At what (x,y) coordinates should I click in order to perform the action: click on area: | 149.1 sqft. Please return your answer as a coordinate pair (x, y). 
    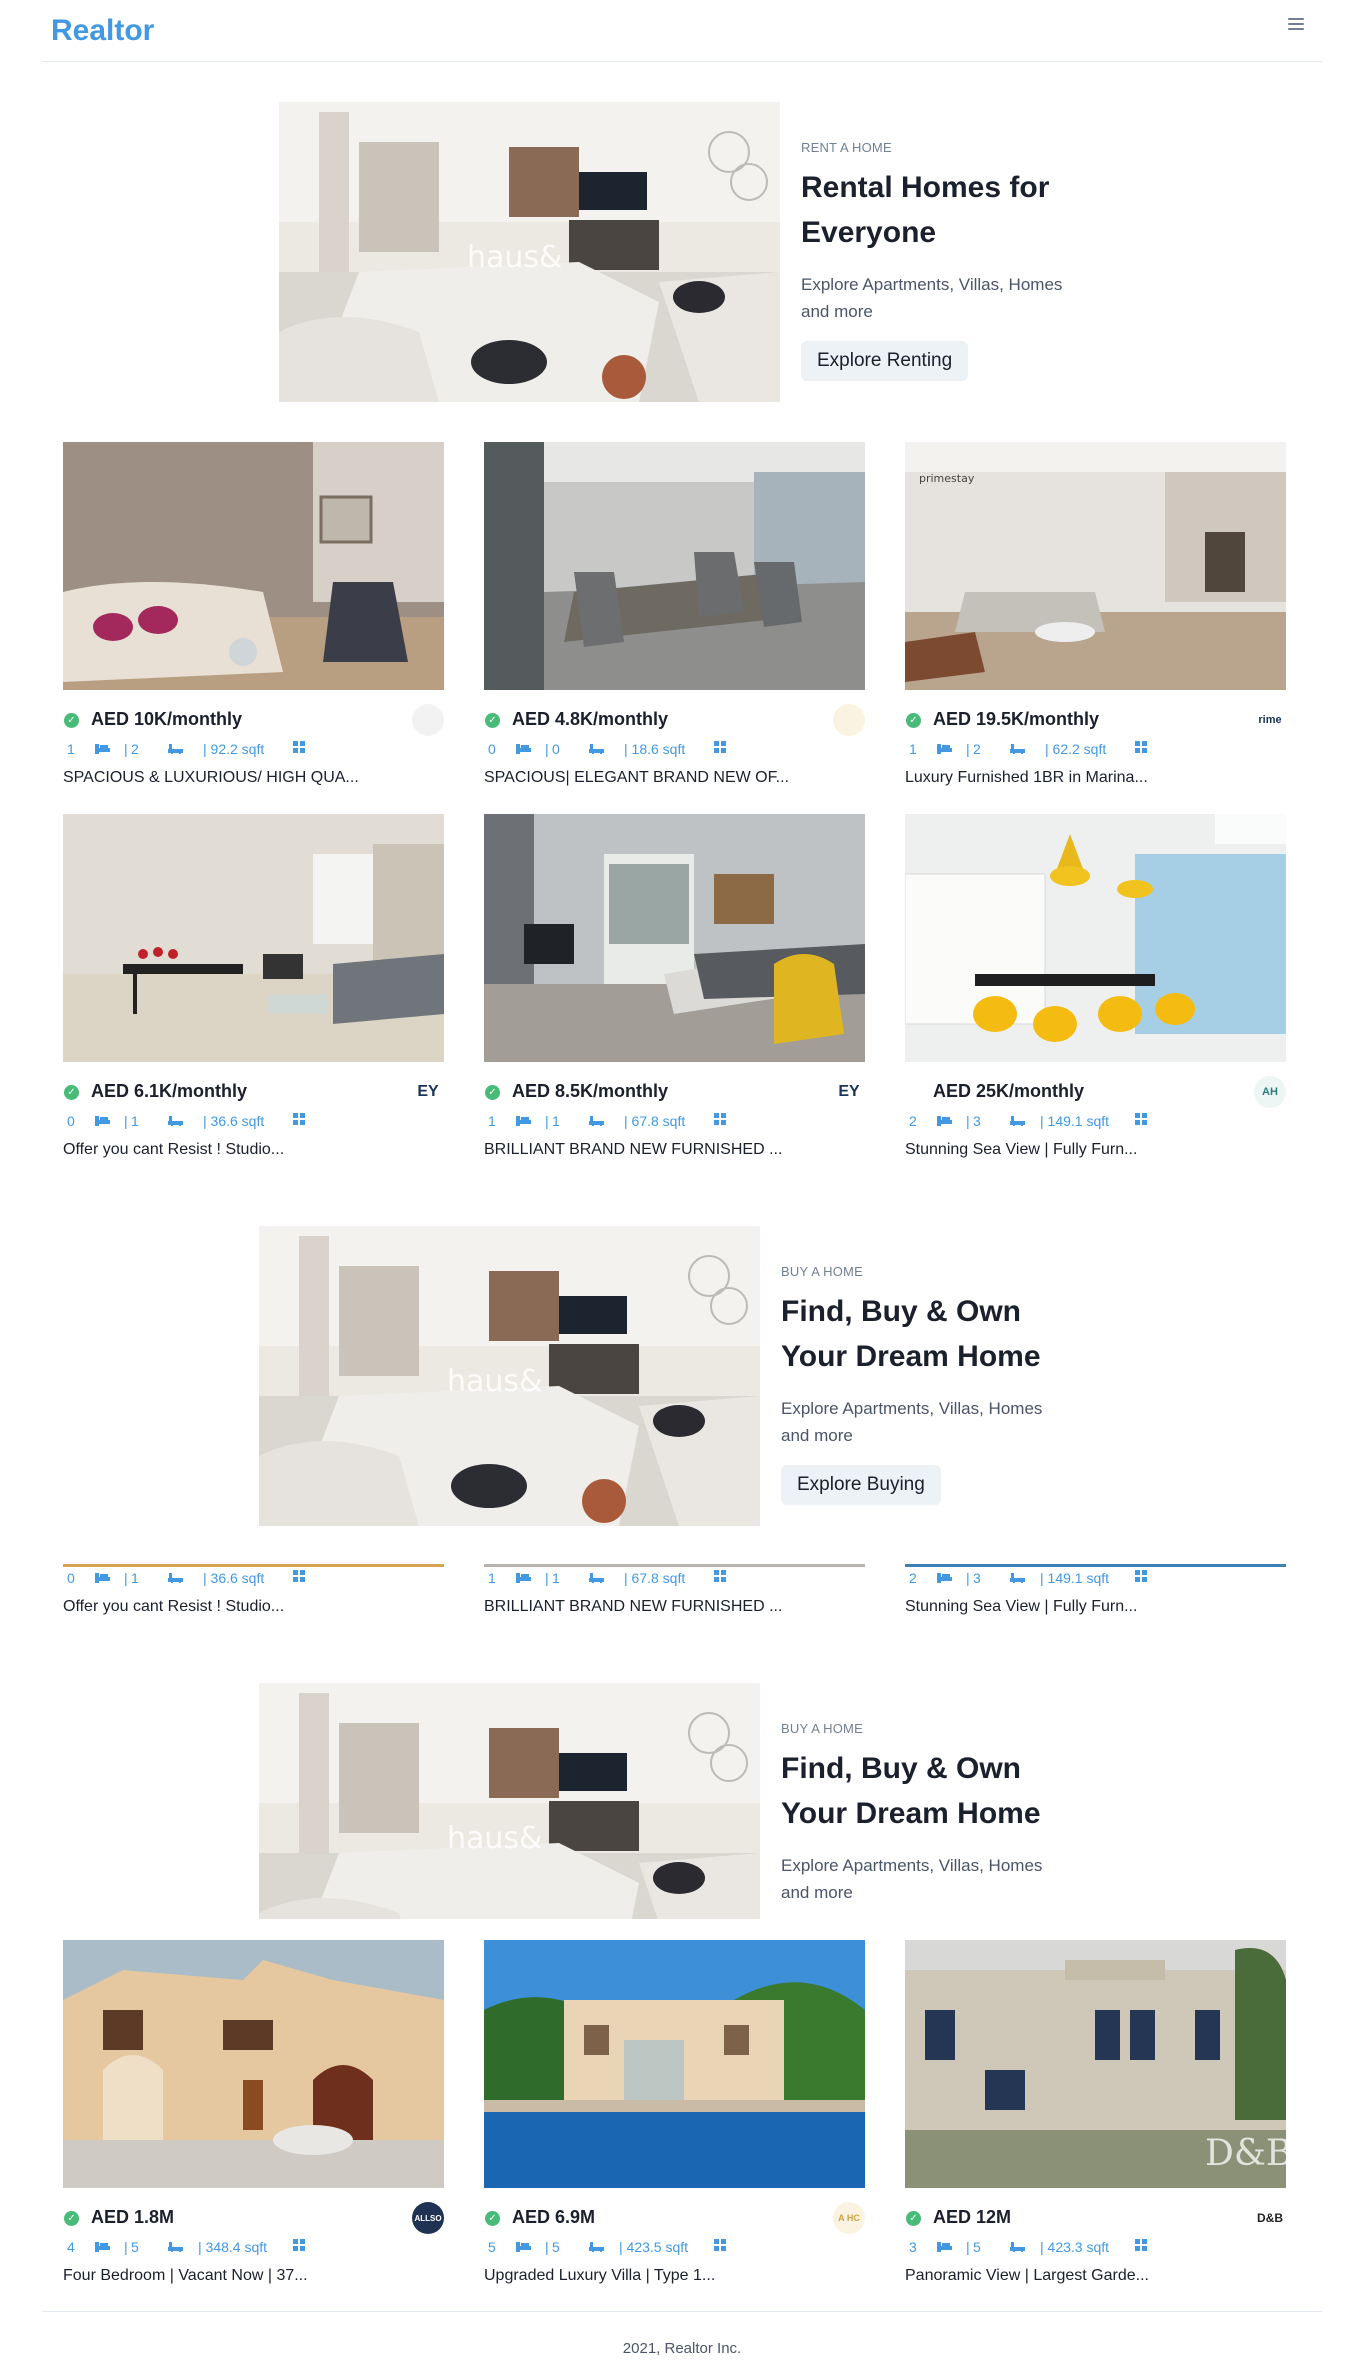
    Looking at the image, I should click on (1075, 1578).